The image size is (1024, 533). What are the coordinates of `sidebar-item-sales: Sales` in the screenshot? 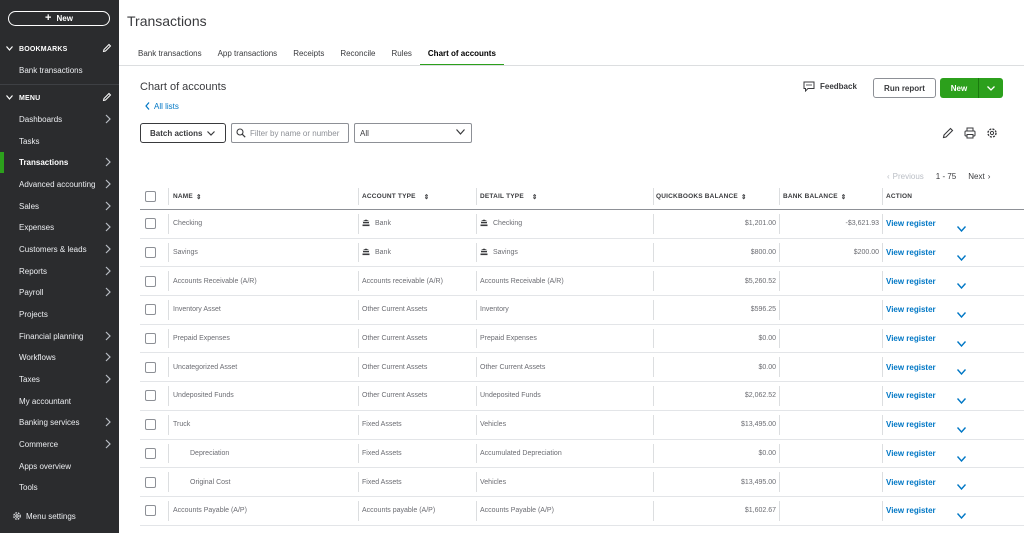 It's located at (59, 206).